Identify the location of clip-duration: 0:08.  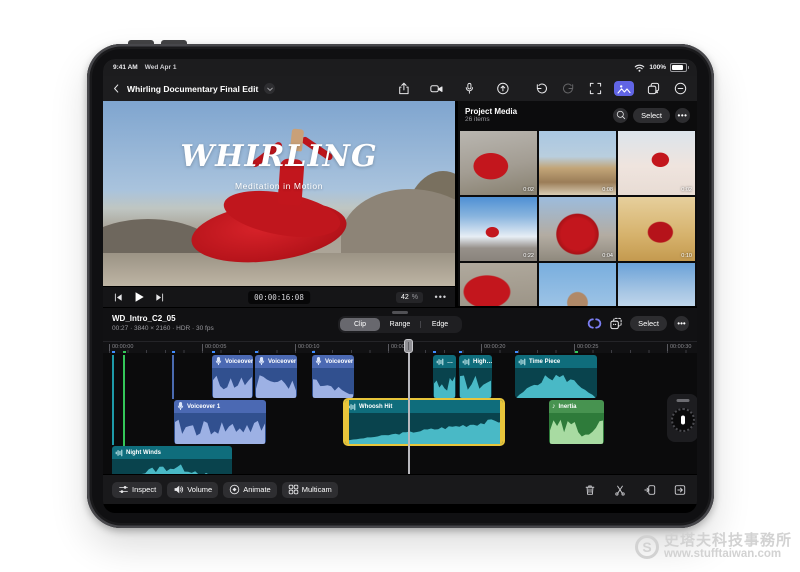
(607, 190).